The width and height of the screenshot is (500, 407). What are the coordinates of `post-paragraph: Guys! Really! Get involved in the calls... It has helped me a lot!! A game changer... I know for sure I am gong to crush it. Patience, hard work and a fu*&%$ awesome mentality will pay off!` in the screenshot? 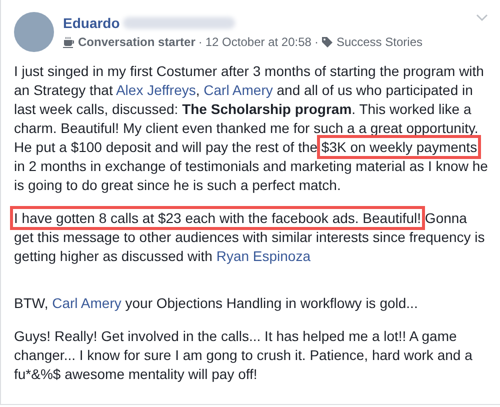 It's located at (244, 355).